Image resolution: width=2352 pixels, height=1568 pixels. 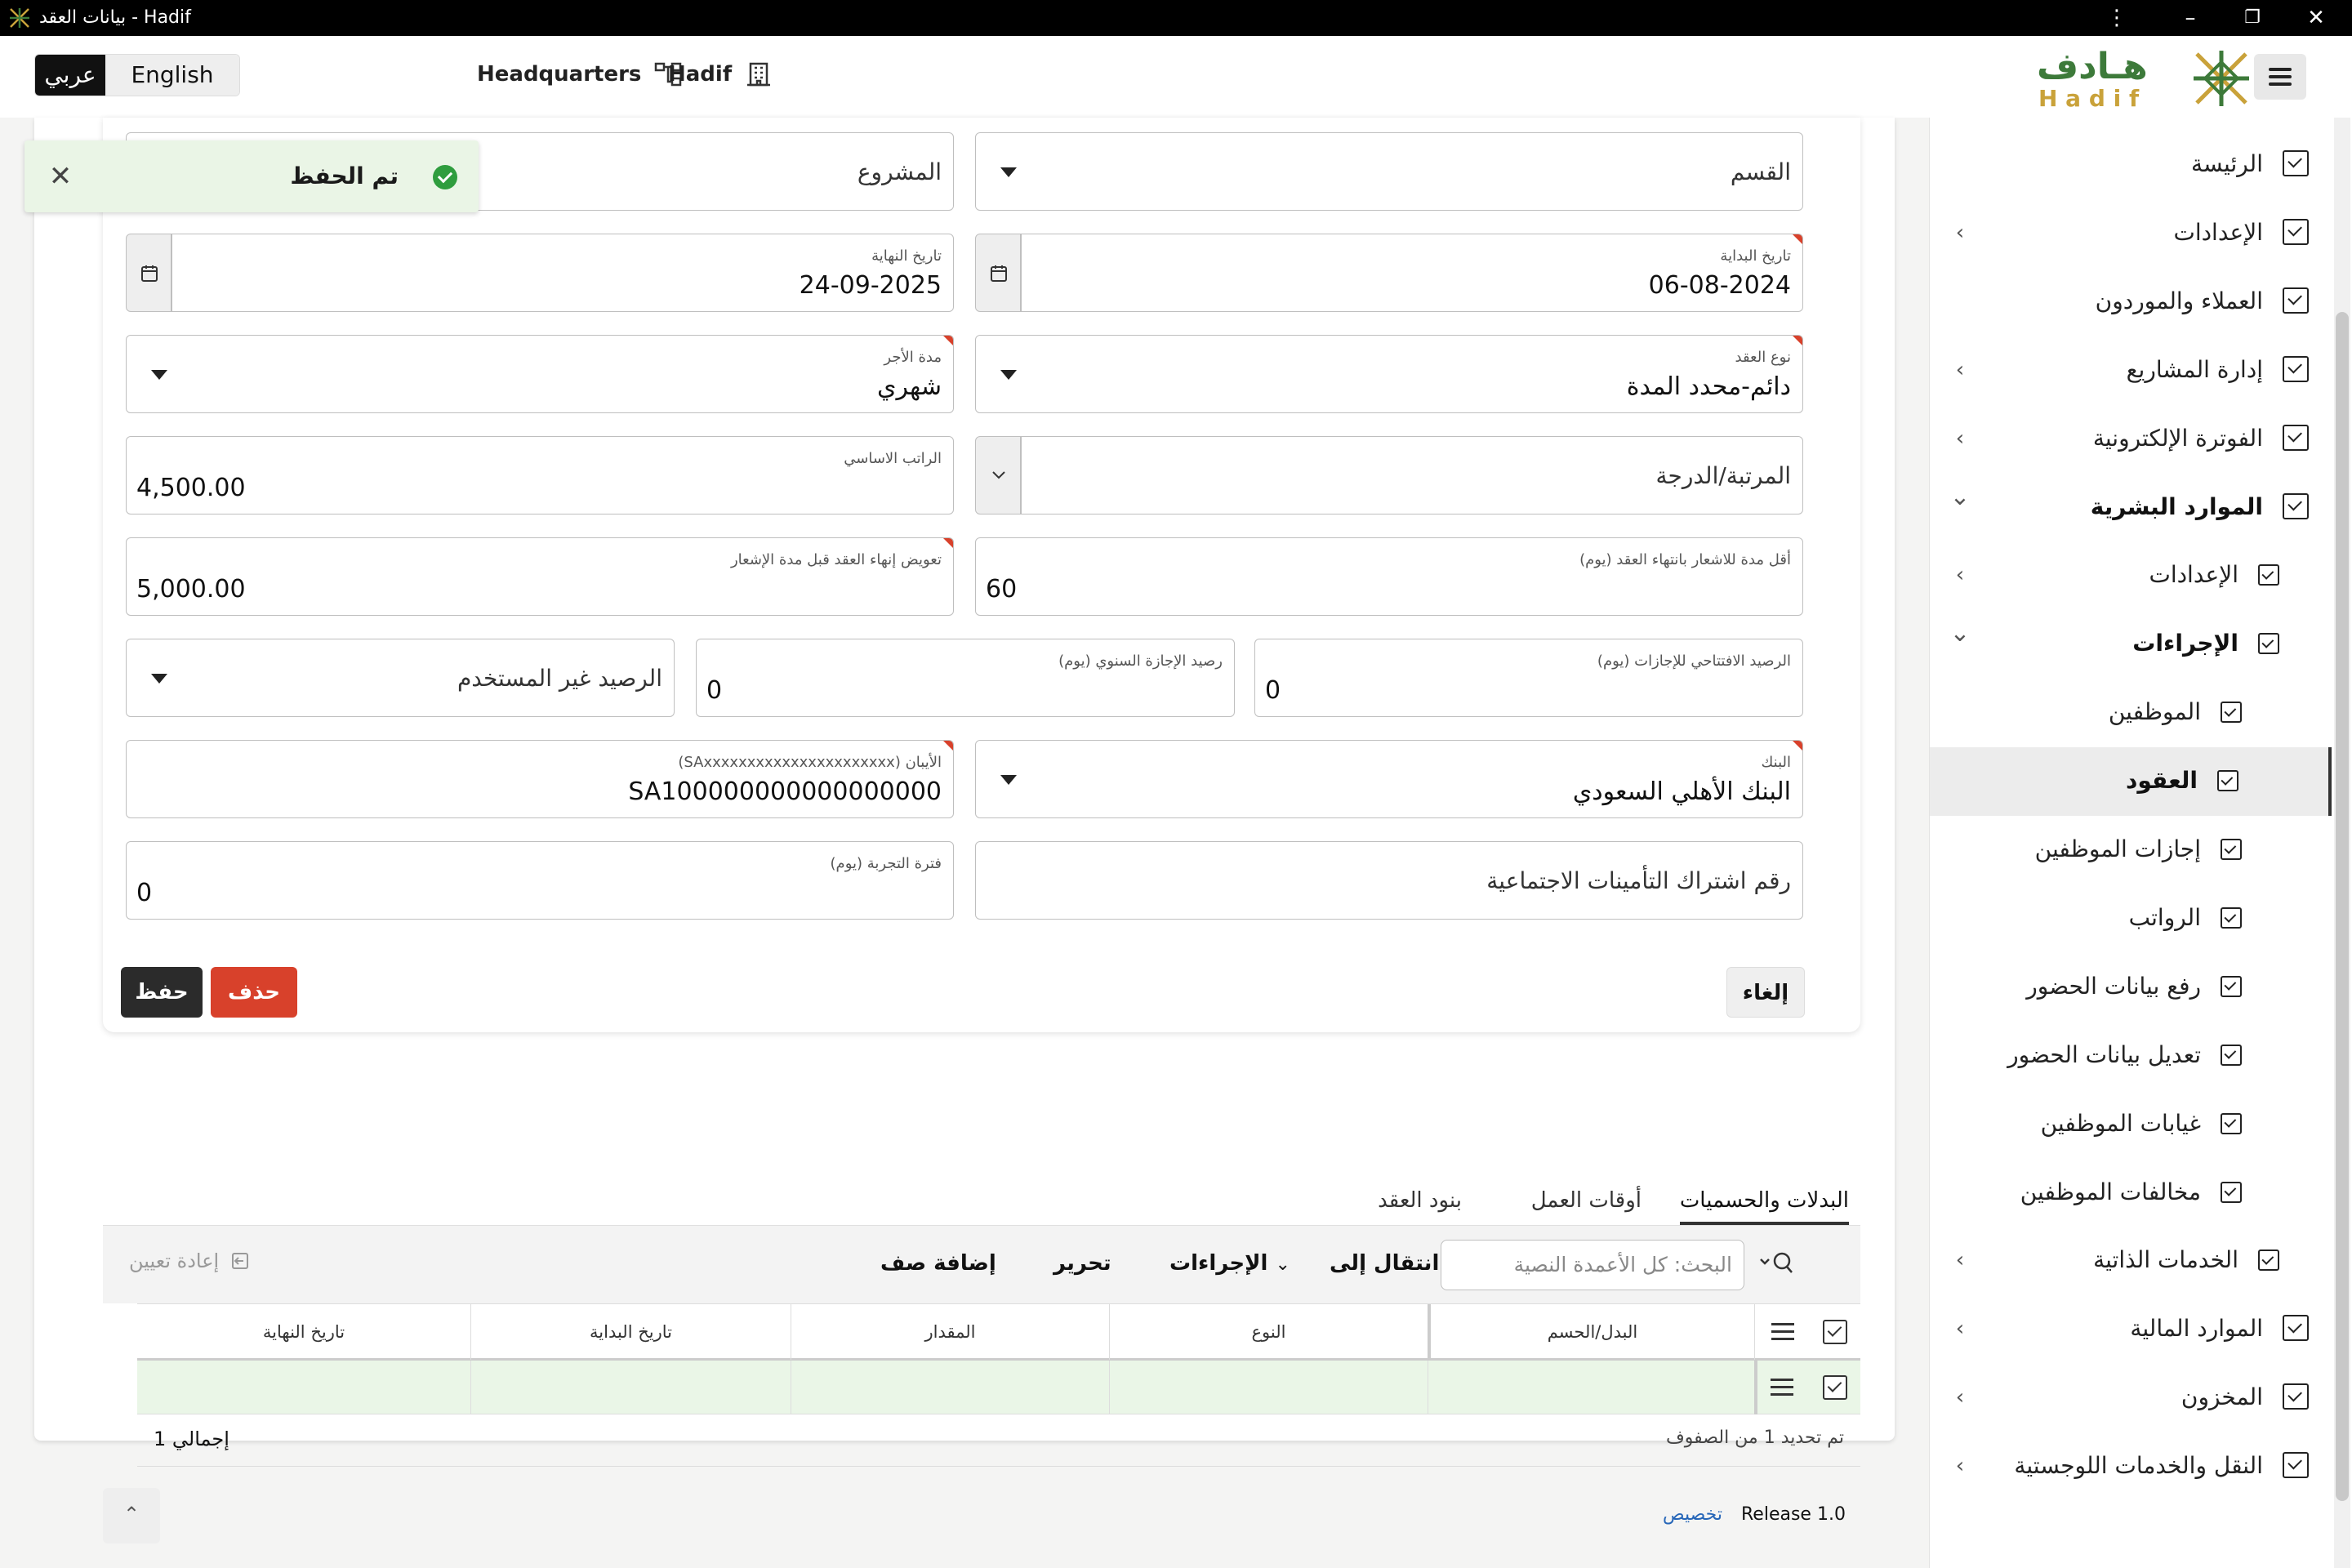 I want to click on sidebar-item-13: تعديل بيانات الحضور, so click(x=2131, y=1056).